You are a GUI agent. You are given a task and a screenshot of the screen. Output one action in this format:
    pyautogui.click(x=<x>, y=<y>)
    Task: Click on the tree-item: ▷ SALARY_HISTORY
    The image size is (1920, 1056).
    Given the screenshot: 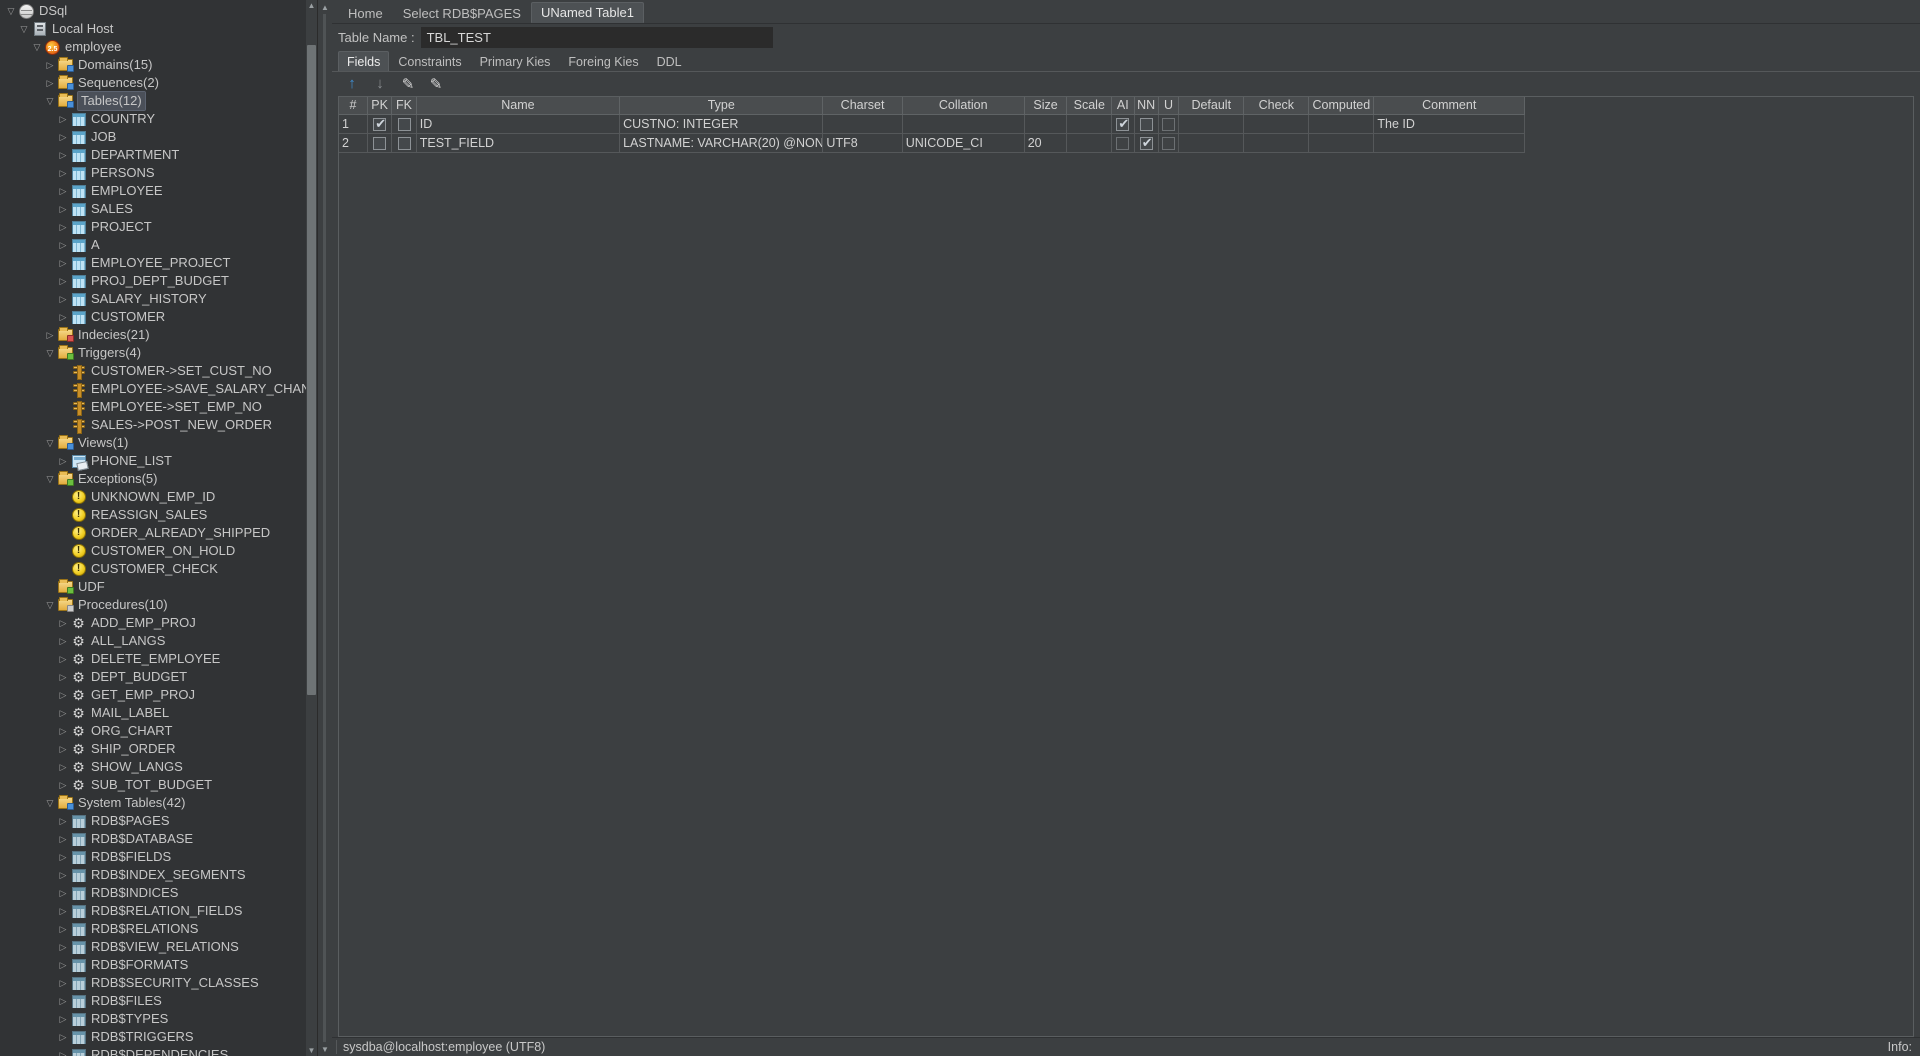 What is the action you would take?
    pyautogui.click(x=158, y=299)
    